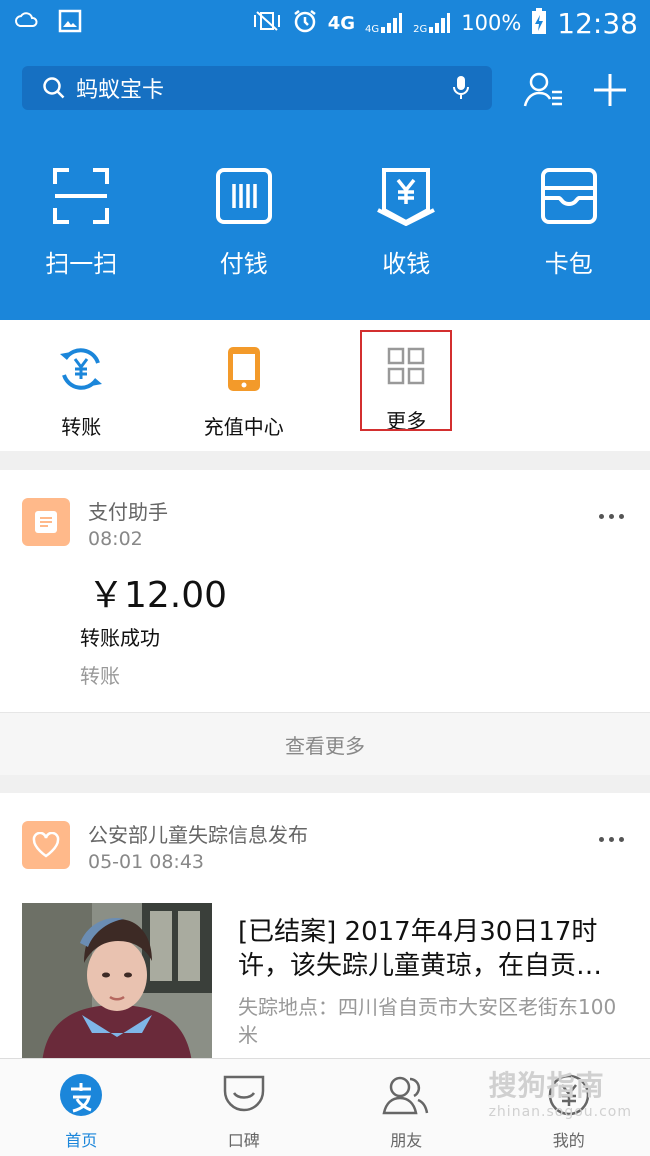 This screenshot has height=1156, width=650. What do you see at coordinates (27, 23) in the screenshot?
I see `weather-icon` at bounding box center [27, 23].